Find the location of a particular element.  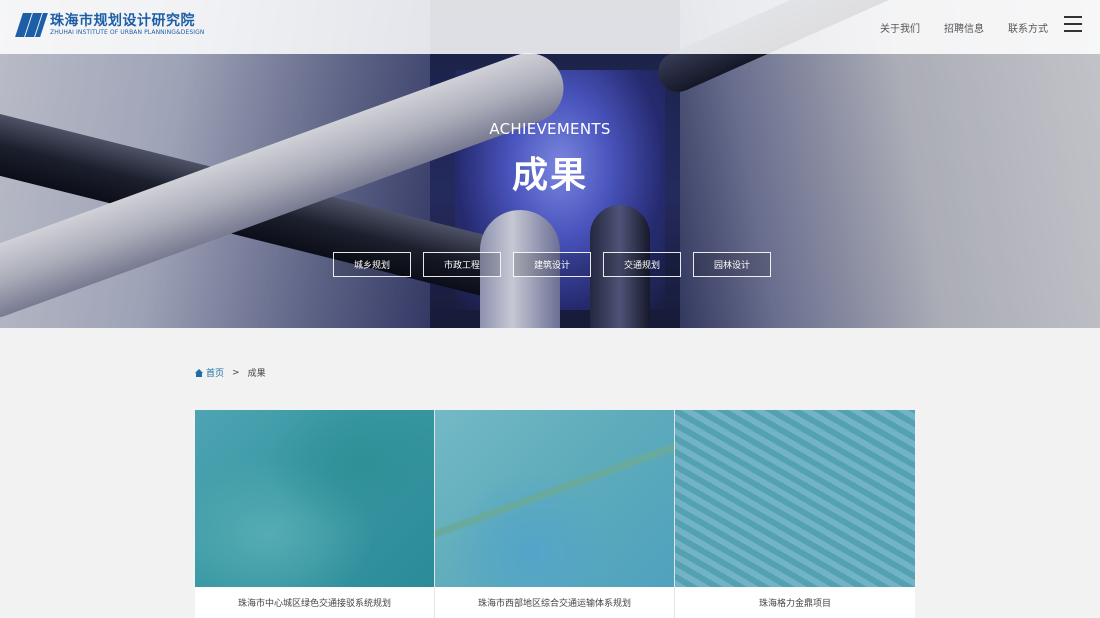

breadcrumb-current: 成果 is located at coordinates (256, 374).